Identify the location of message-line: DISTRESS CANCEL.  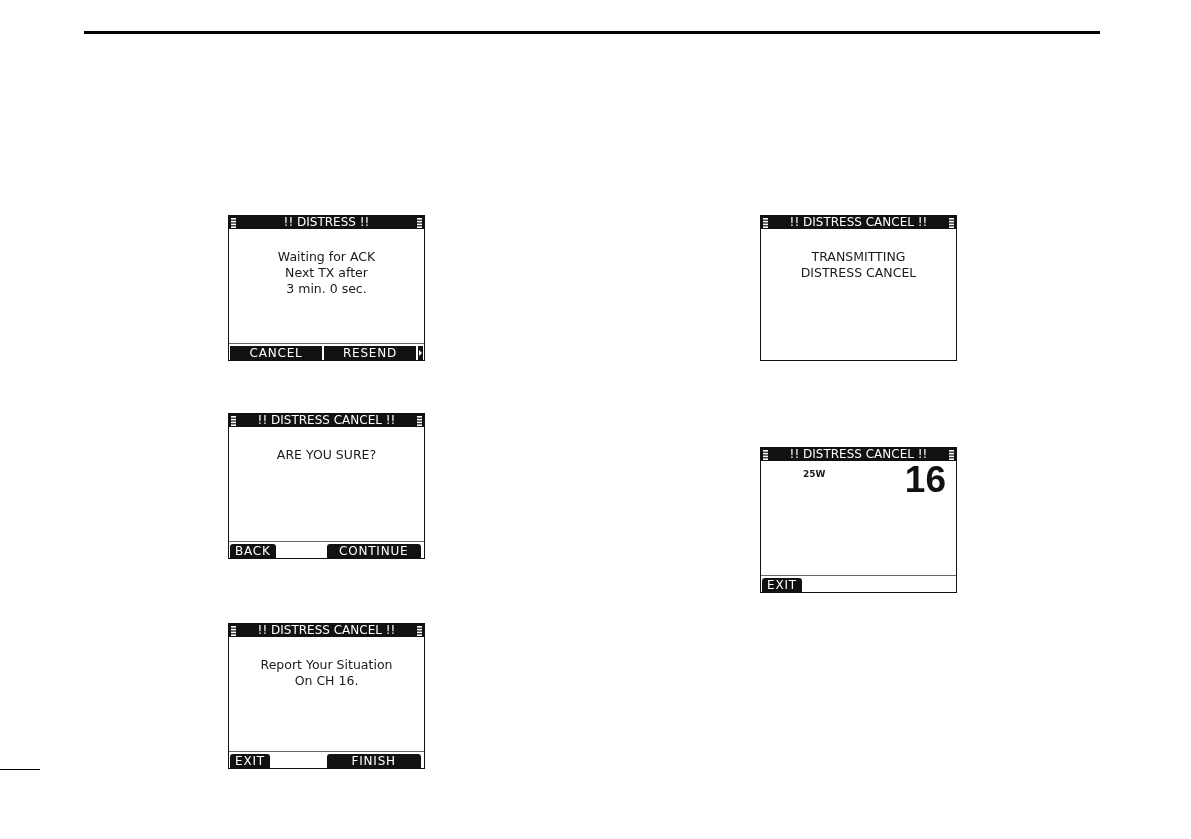
(858, 273).